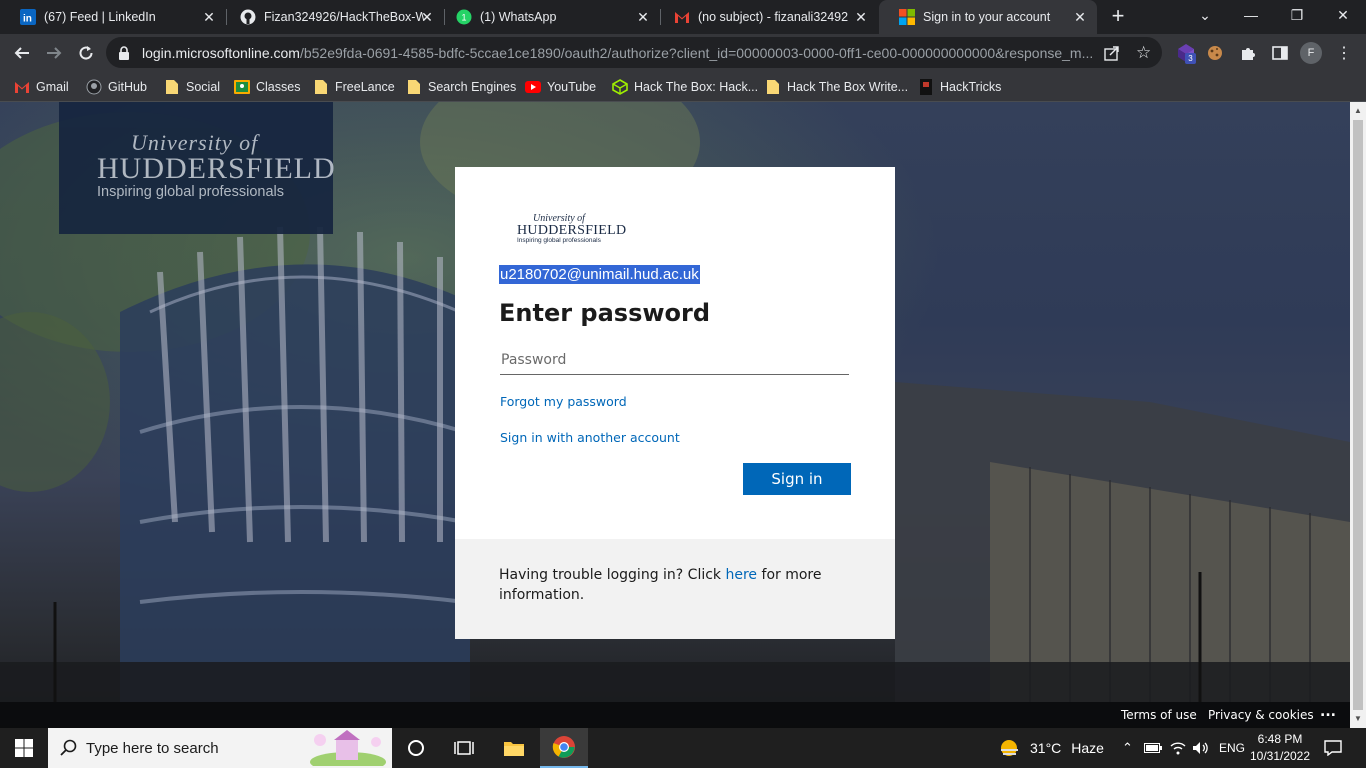  I want to click on search-highlight-icon, so click(348, 749).